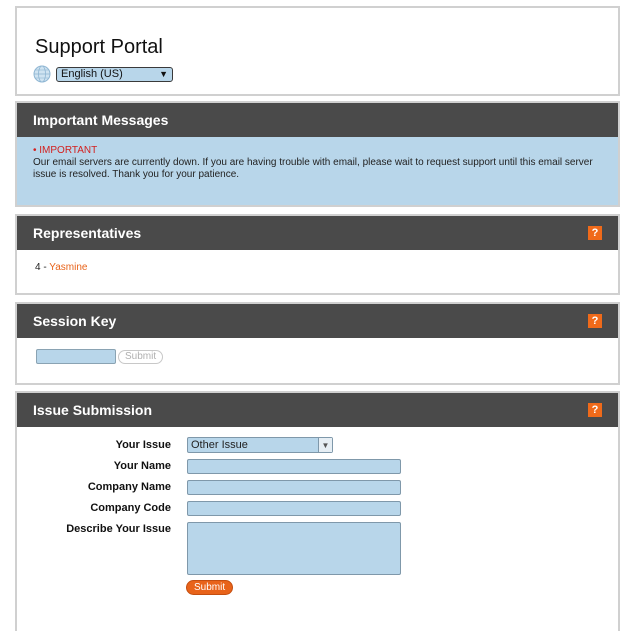 This screenshot has width=626, height=631. What do you see at coordinates (317, 233) in the screenshot?
I see `representatives-header: Representatives ?` at bounding box center [317, 233].